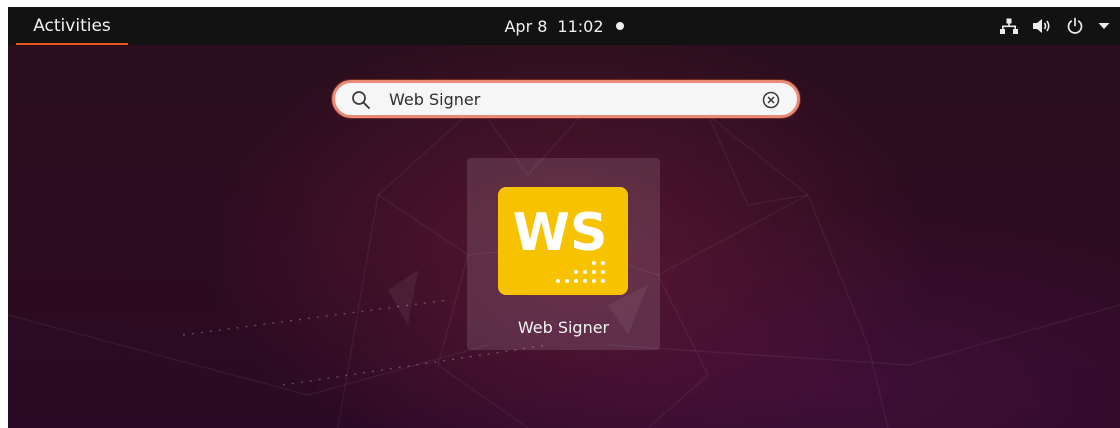  I want to click on system-menu-button, so click(1055, 26).